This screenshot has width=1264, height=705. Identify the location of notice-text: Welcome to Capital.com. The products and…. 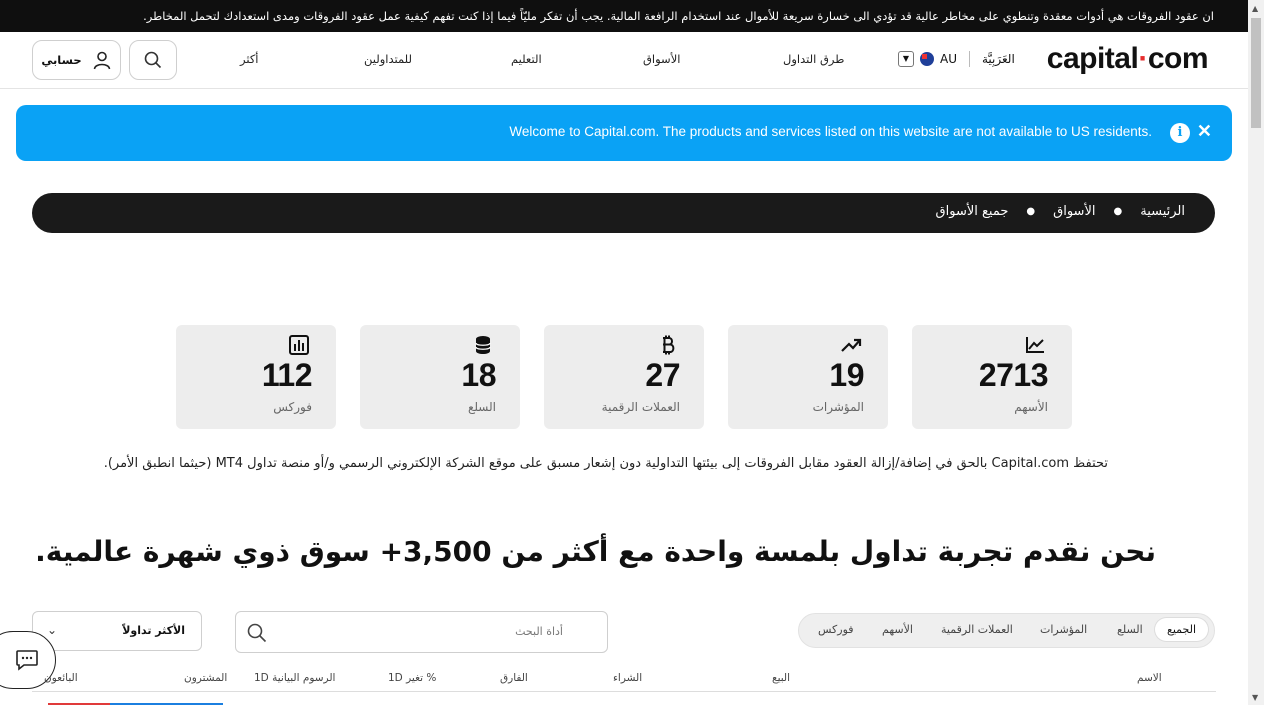
(830, 131).